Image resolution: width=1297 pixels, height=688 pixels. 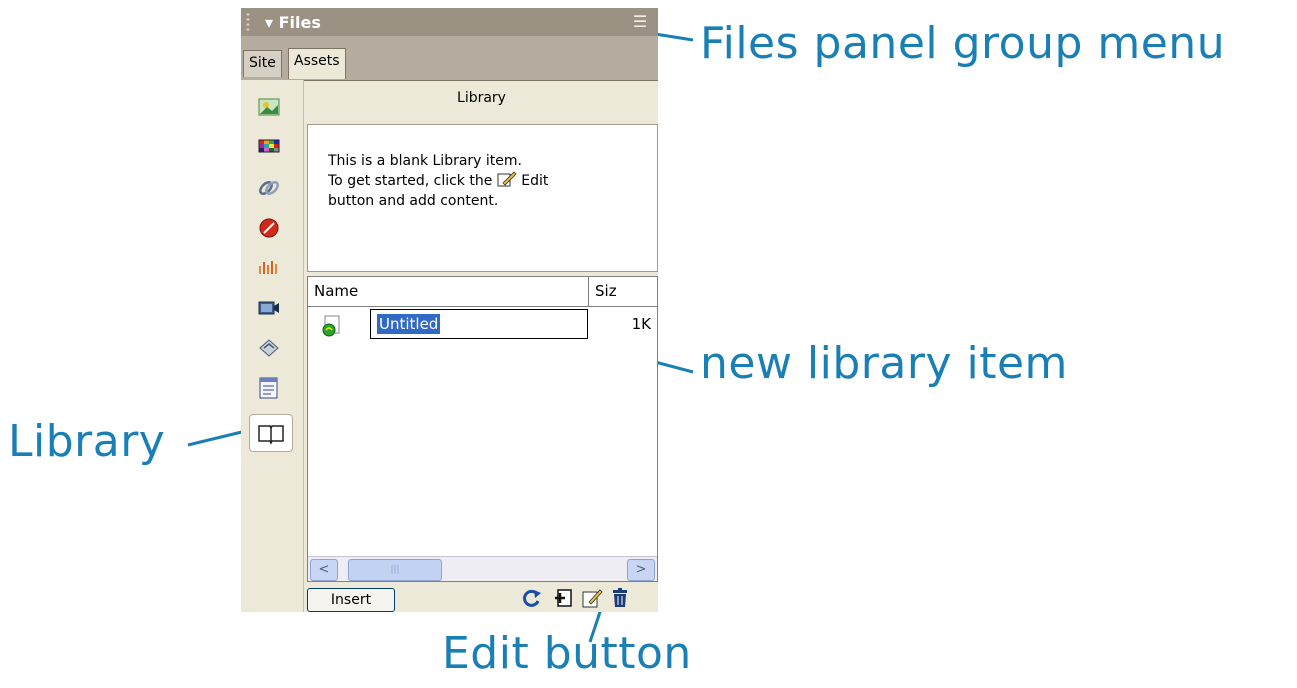 What do you see at coordinates (262, 63) in the screenshot?
I see `tab-site: Site` at bounding box center [262, 63].